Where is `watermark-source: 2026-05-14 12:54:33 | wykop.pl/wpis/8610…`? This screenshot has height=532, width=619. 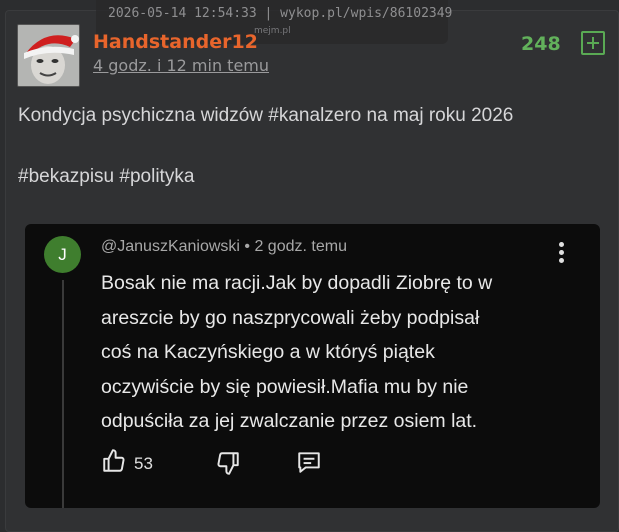
watermark-source: 2026-05-14 12:54:33 | wykop.pl/wpis/8610… is located at coordinates (280, 13).